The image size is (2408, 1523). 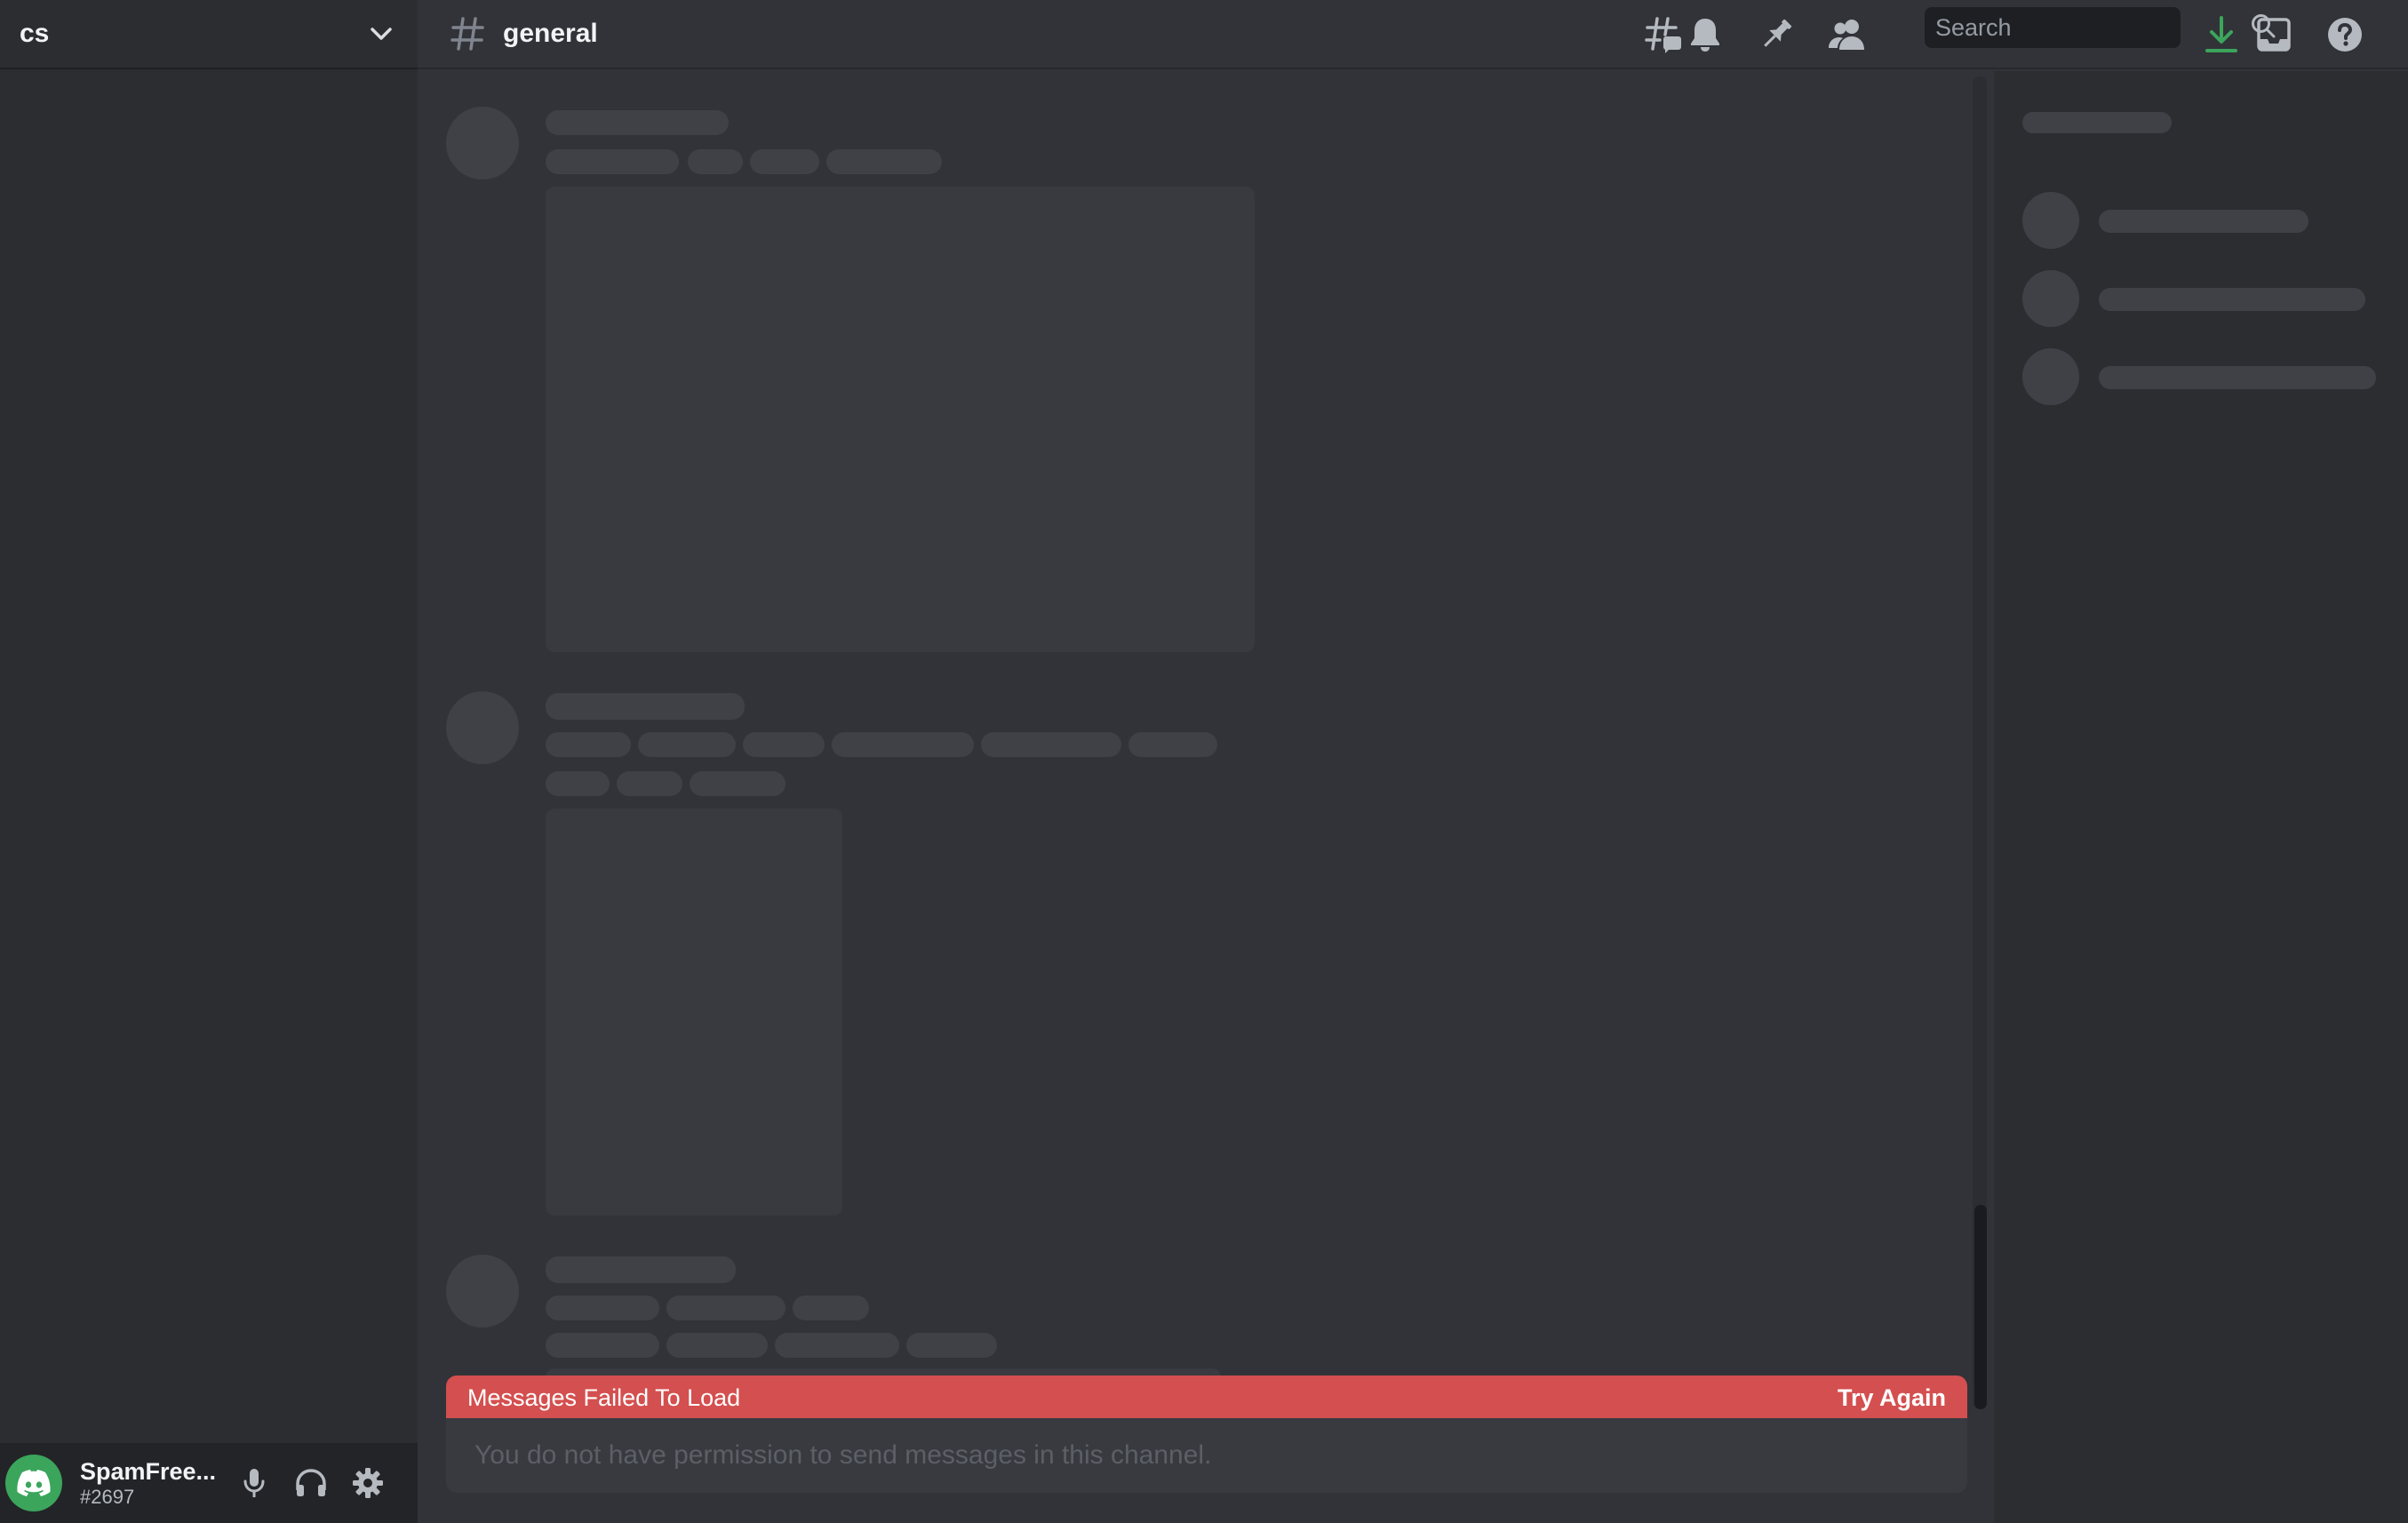 I want to click on hashtag-icon, so click(x=467, y=33).